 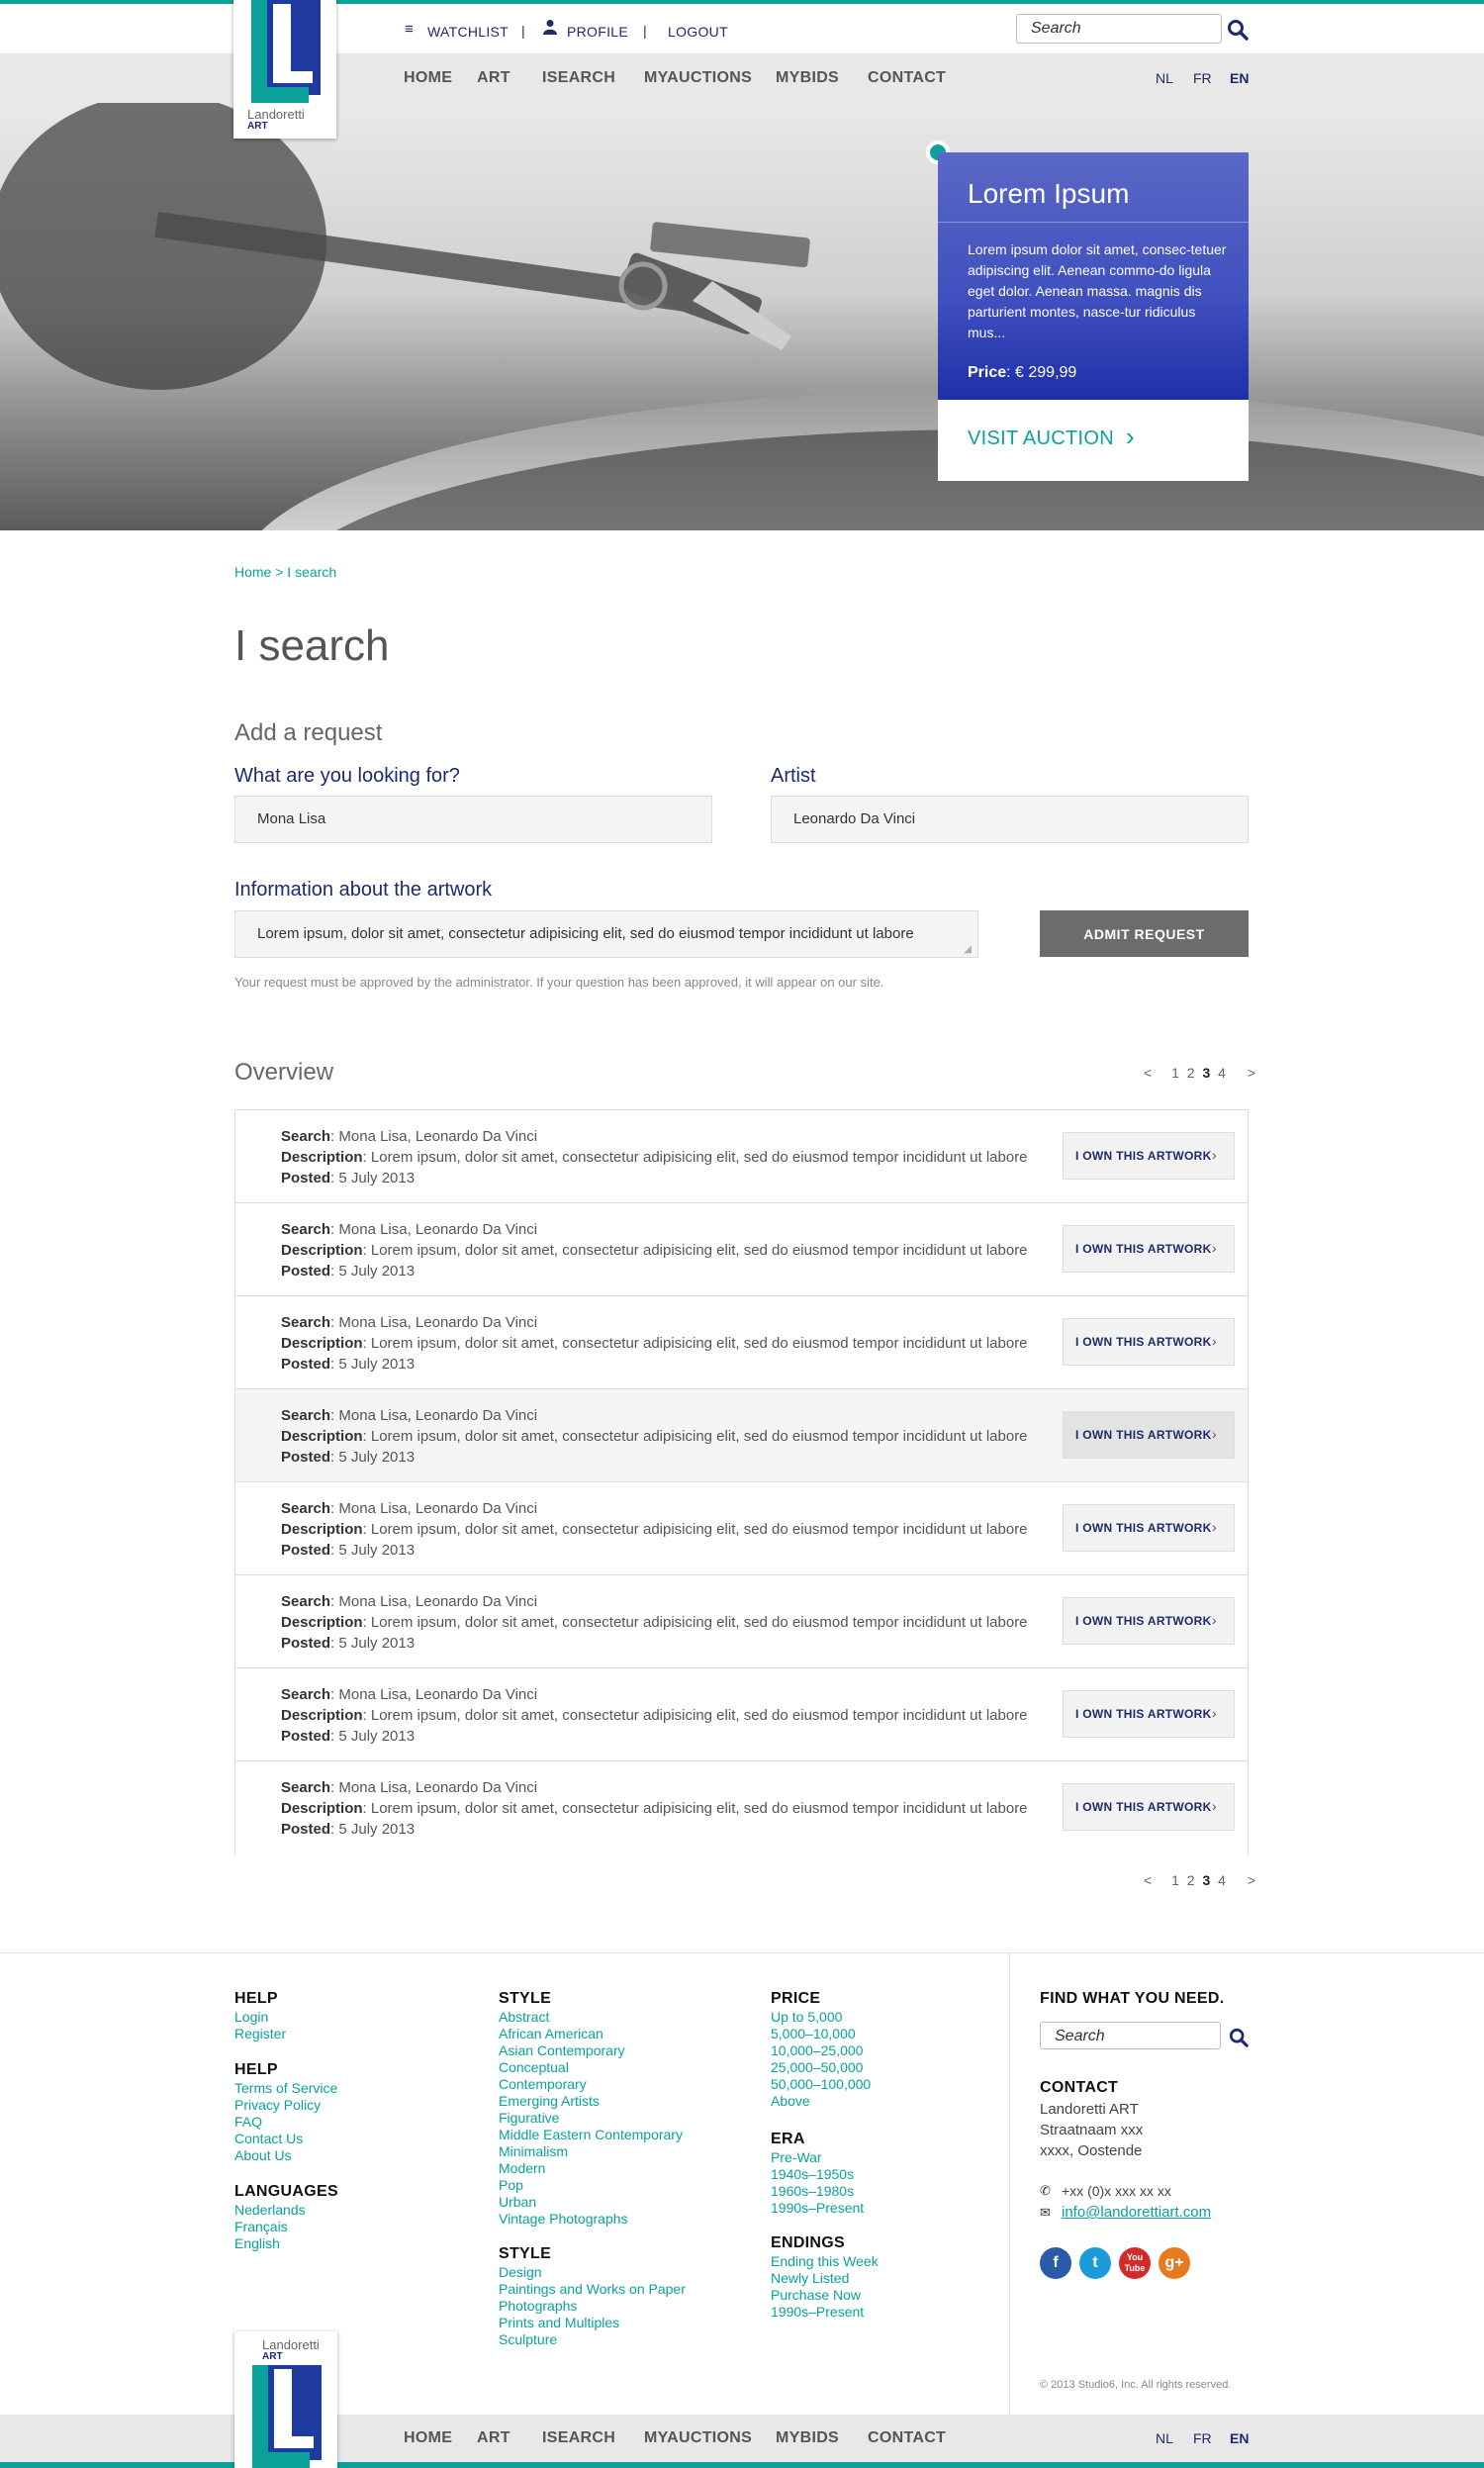 What do you see at coordinates (1055, 2263) in the screenshot?
I see `facebook-icon: f` at bounding box center [1055, 2263].